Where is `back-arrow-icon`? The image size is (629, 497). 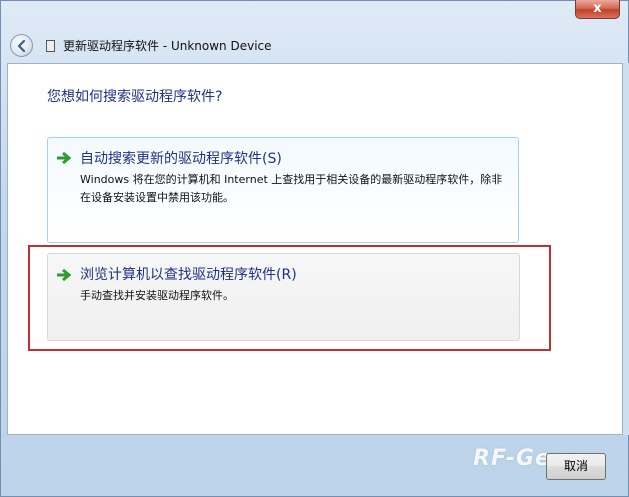 back-arrow-icon is located at coordinates (21, 46).